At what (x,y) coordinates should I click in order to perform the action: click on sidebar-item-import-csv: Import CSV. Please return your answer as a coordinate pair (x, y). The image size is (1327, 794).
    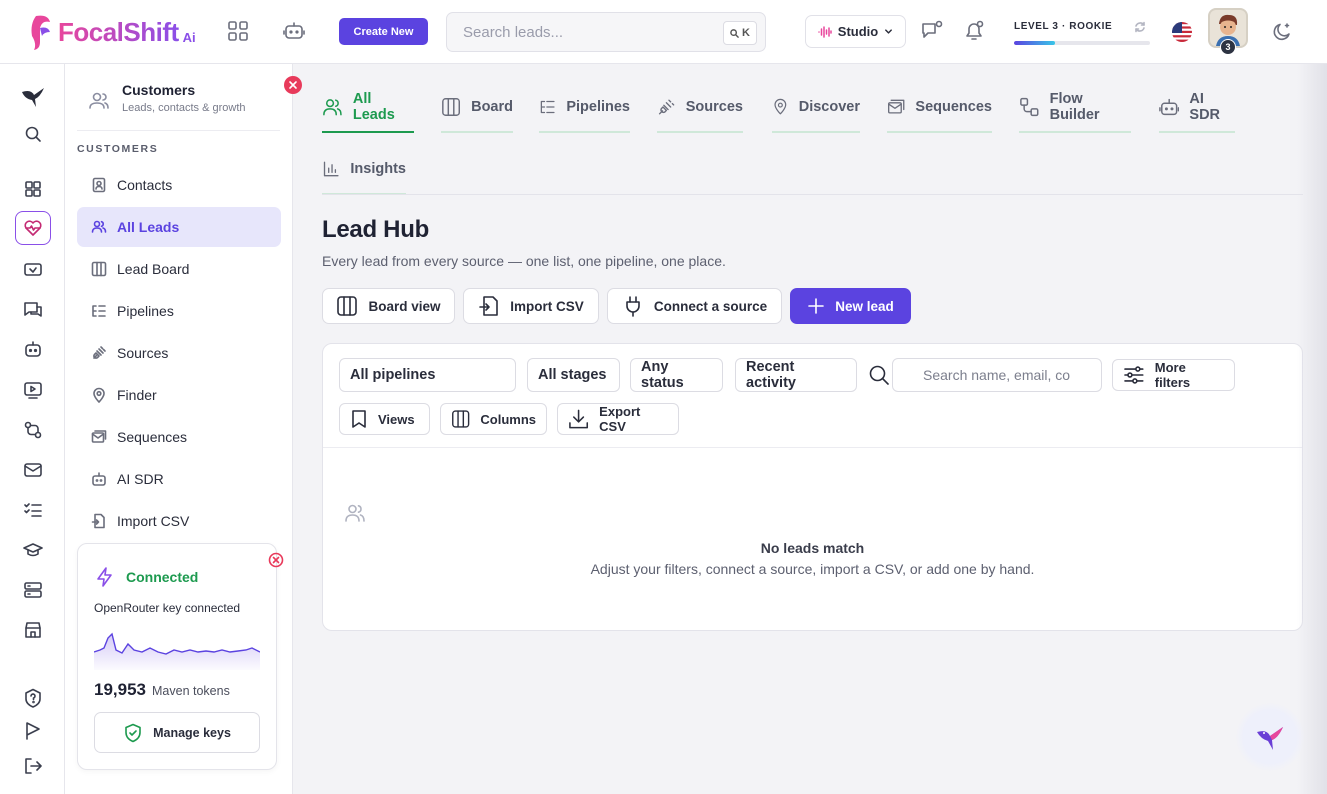
    Looking at the image, I should click on (179, 521).